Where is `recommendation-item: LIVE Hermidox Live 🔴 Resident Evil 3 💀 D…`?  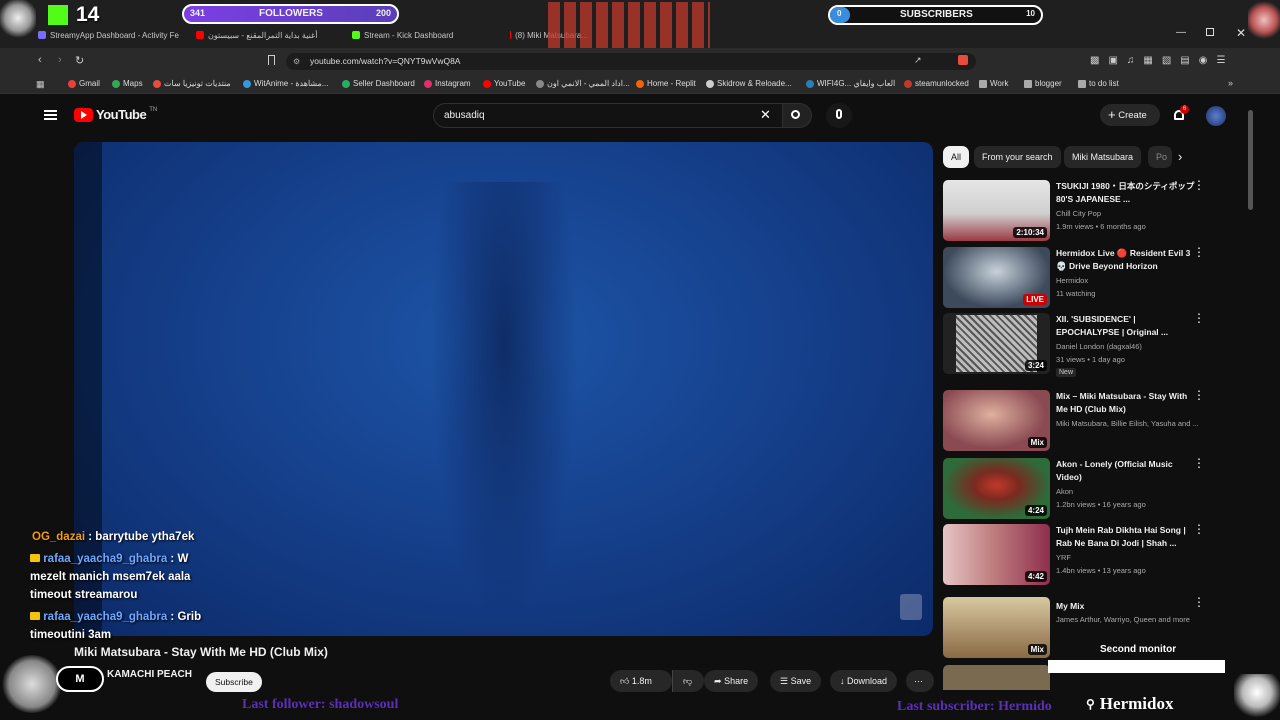 recommendation-item: LIVE Hermidox Live 🔴 Resident Evil 3 💀 D… is located at coordinates (1093, 277).